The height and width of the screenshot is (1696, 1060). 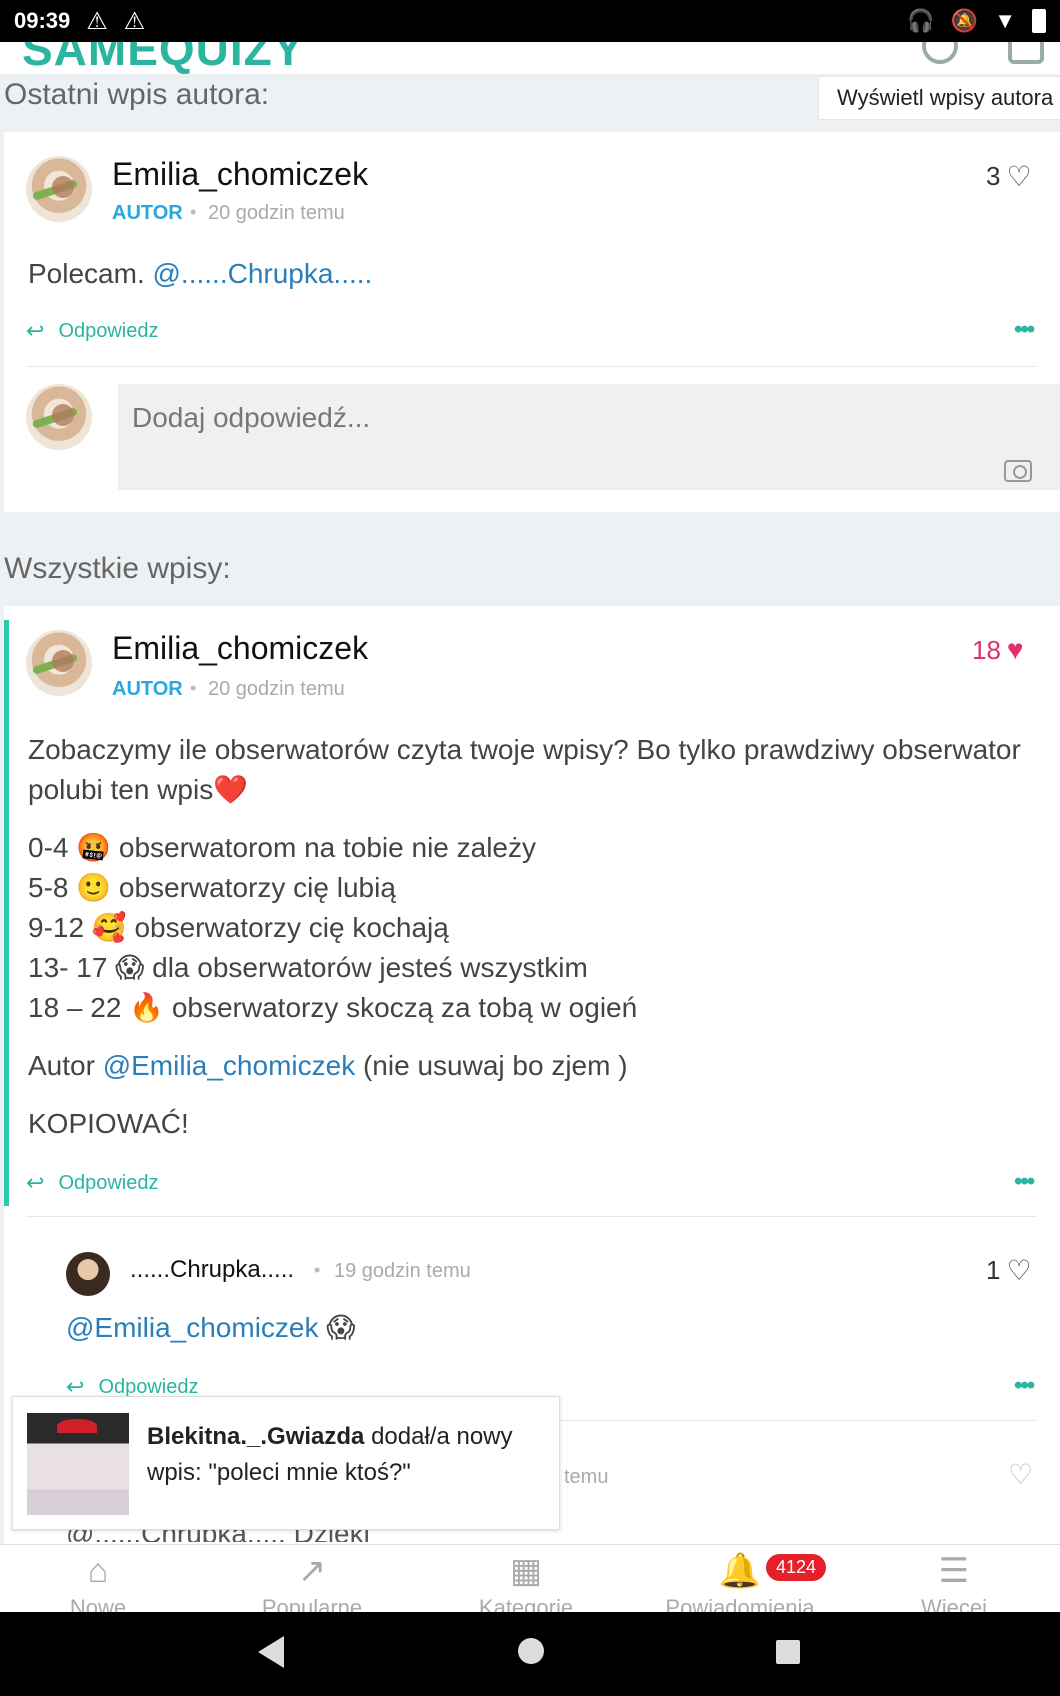 What do you see at coordinates (993, 176) in the screenshot?
I see `like-count: 3` at bounding box center [993, 176].